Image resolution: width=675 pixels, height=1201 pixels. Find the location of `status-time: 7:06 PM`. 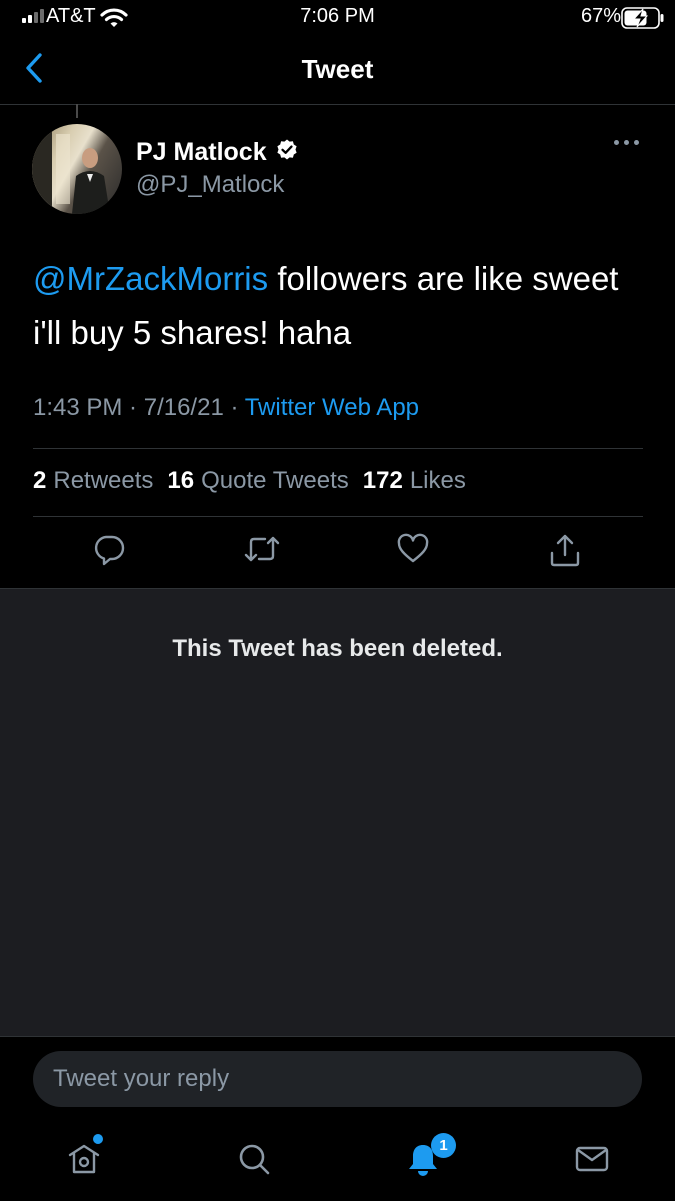

status-time: 7:06 PM is located at coordinates (337, 16).